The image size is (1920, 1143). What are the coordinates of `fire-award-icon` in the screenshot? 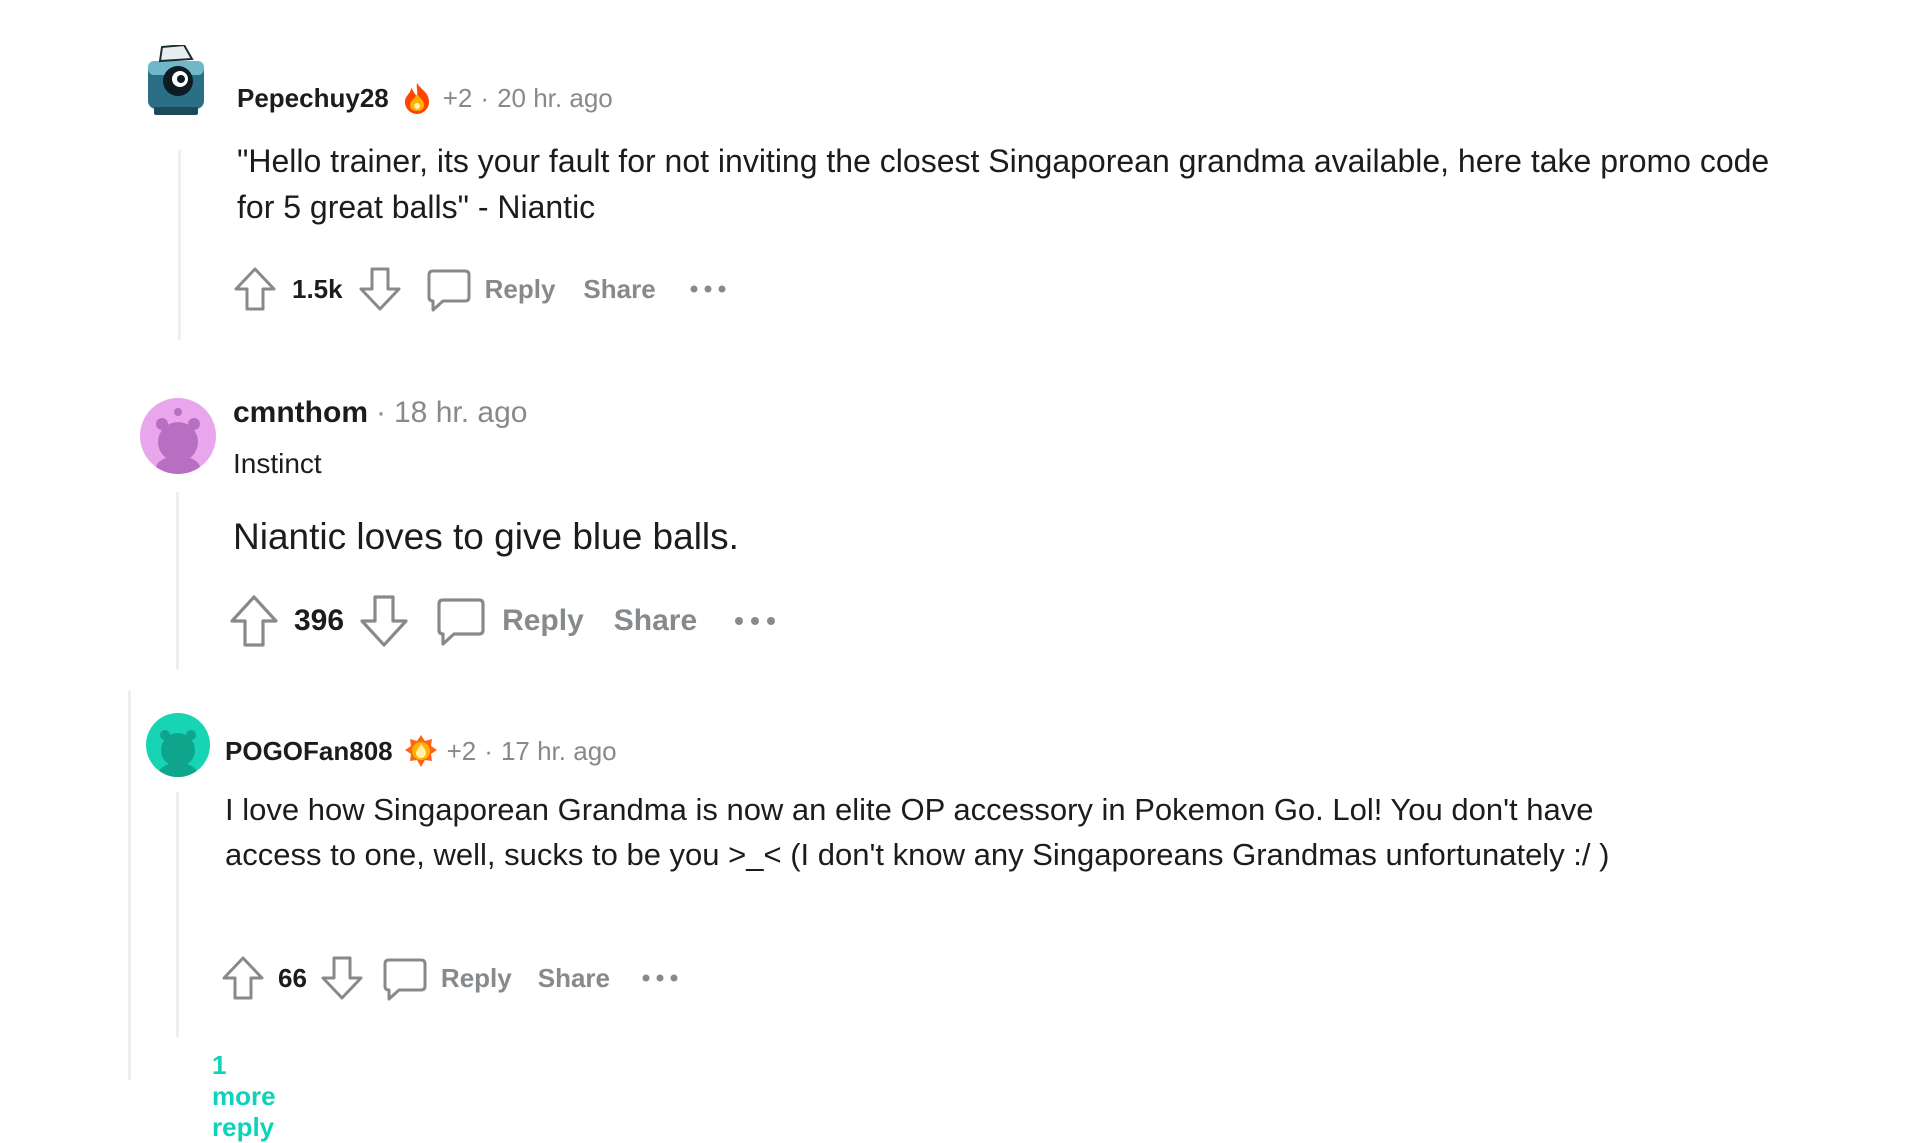 It's located at (421, 751).